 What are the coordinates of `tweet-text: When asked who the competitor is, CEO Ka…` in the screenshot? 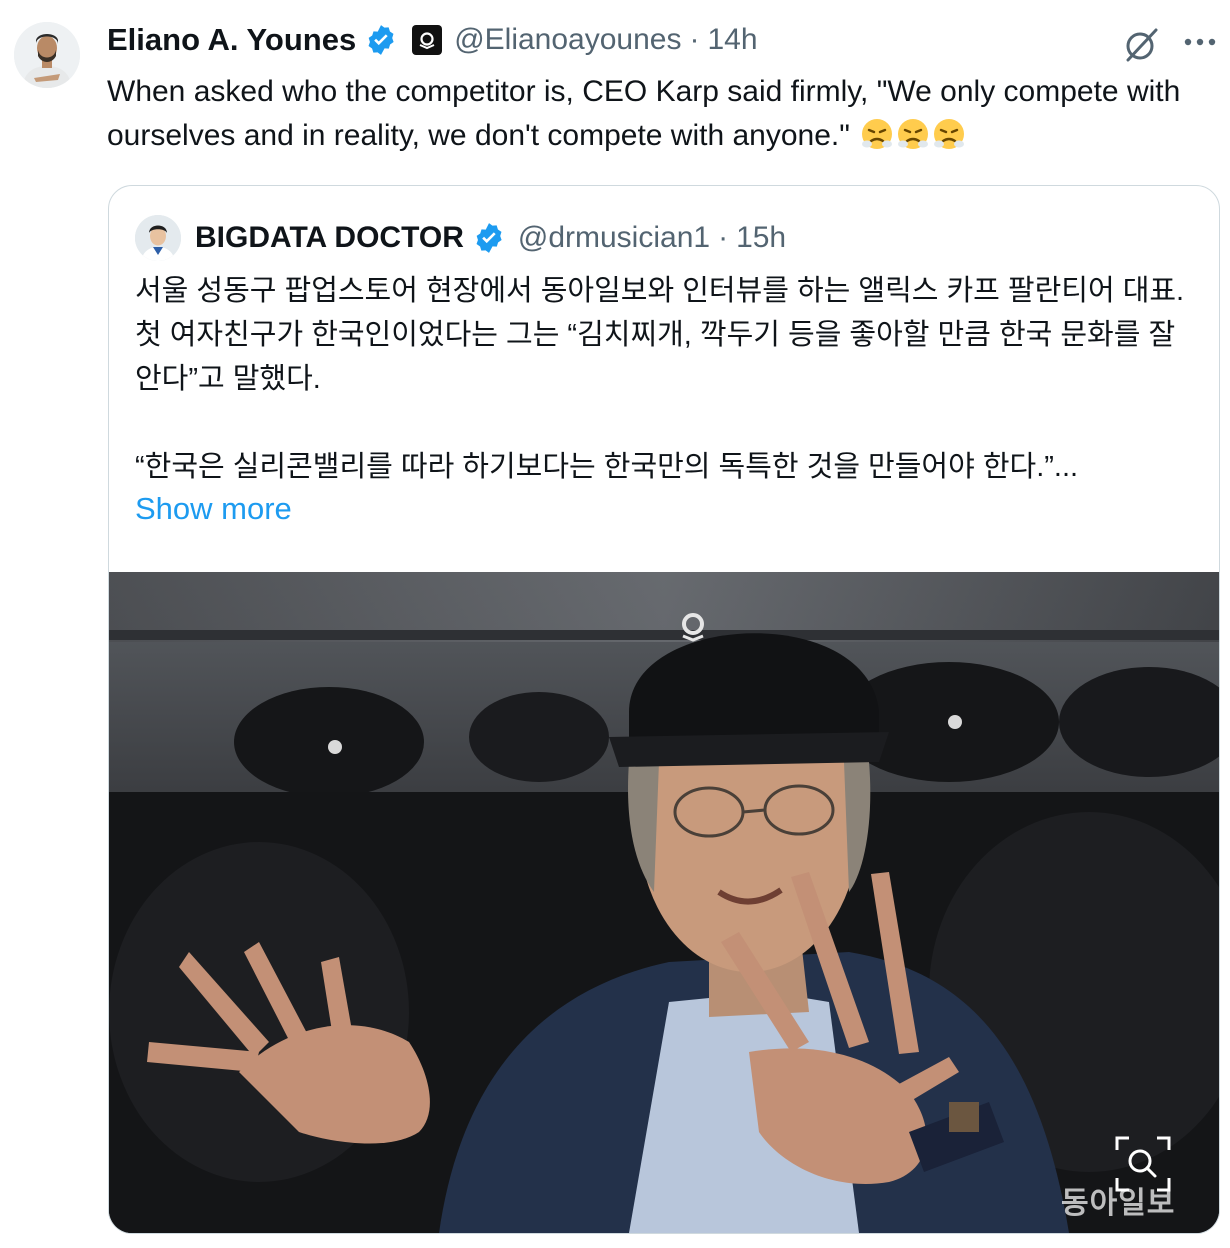 It's located at (666, 114).